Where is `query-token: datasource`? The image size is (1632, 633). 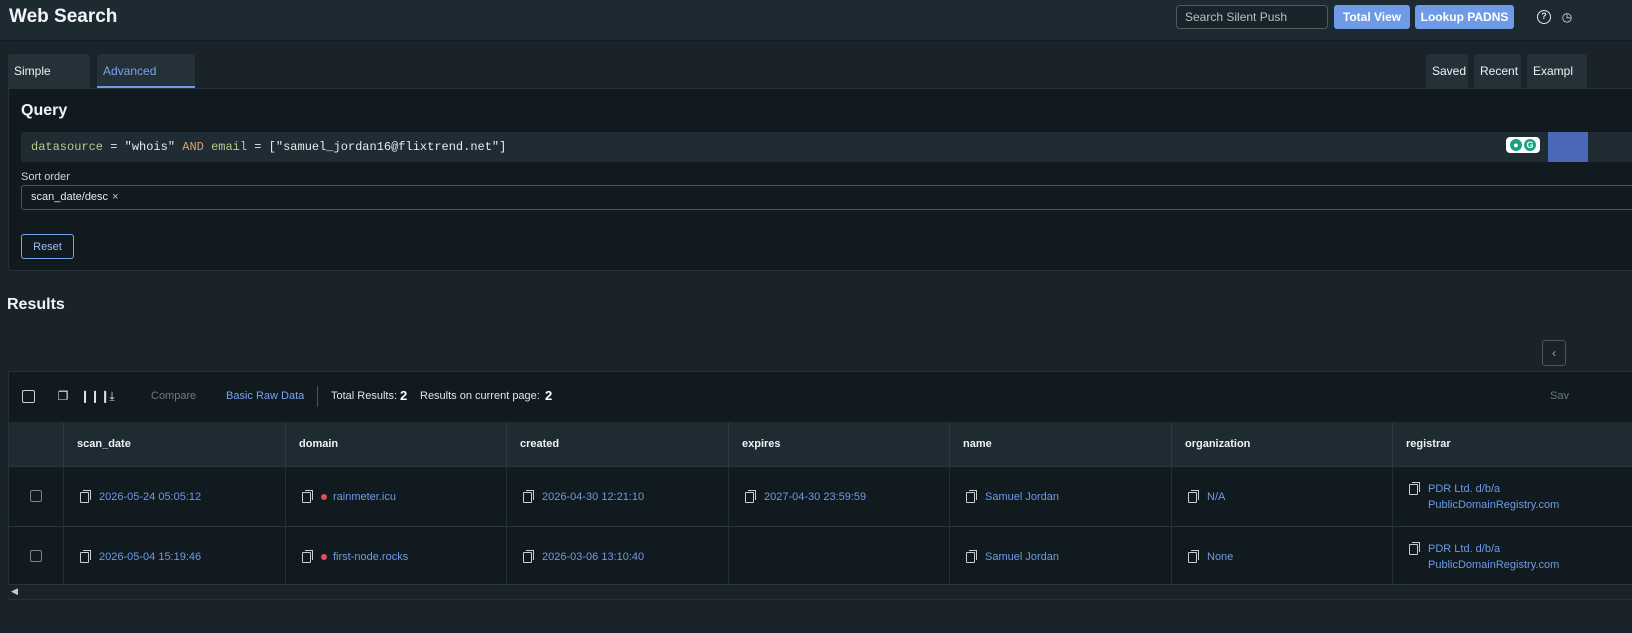 query-token: datasource is located at coordinates (67, 147).